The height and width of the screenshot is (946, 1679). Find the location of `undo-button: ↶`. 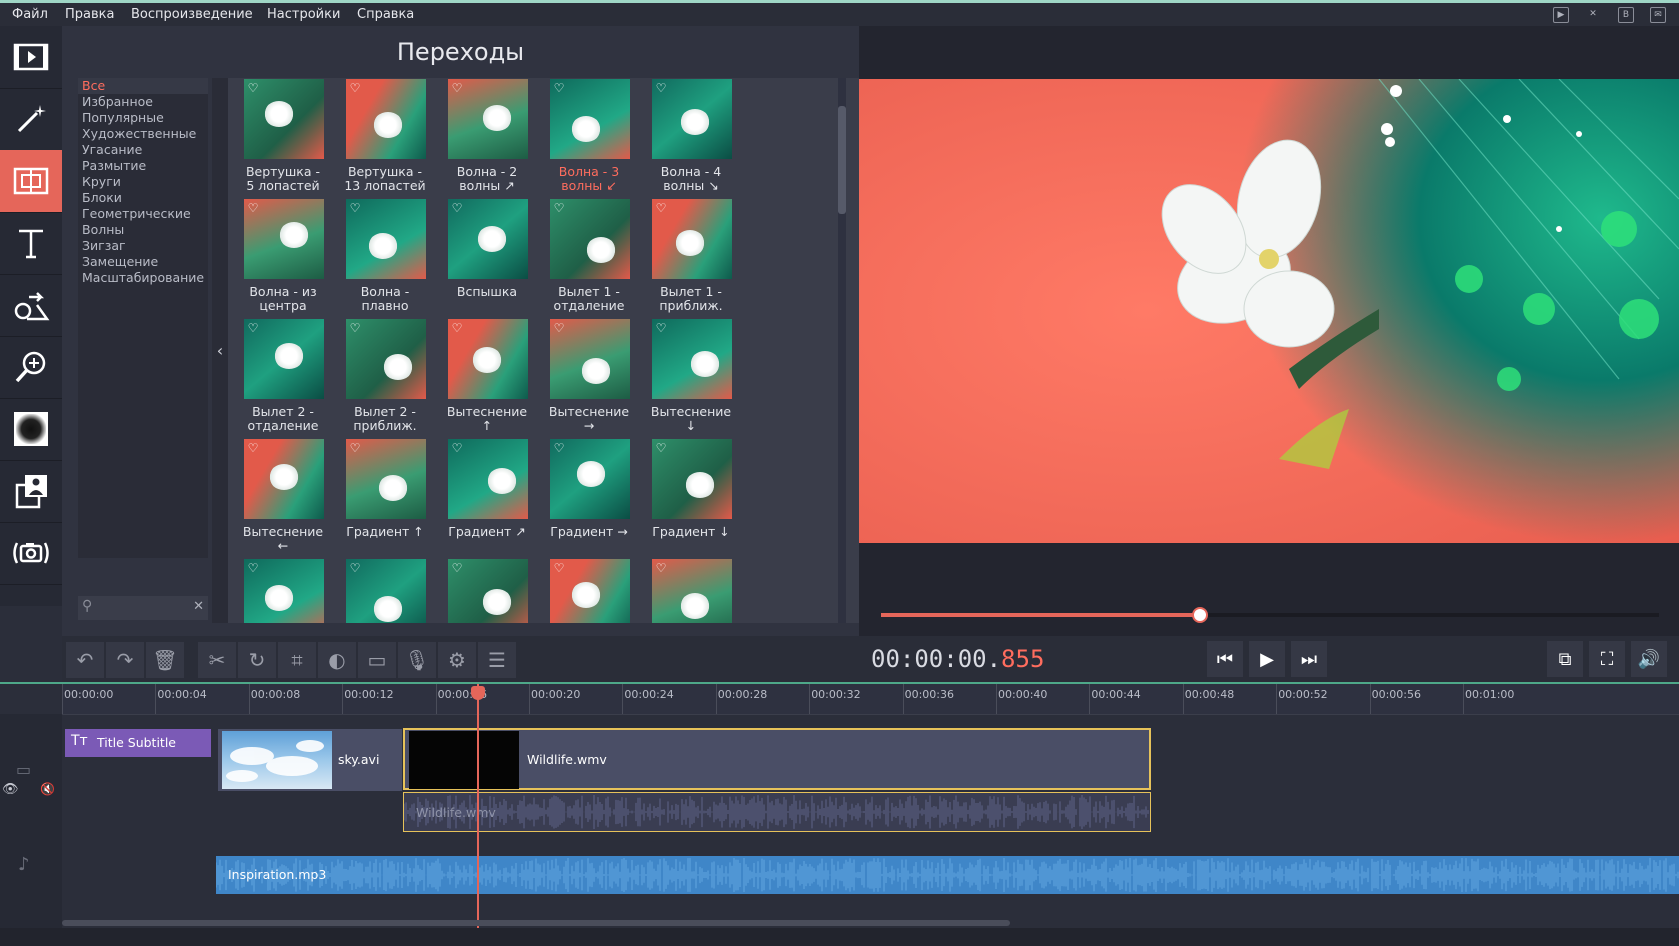

undo-button: ↶ is located at coordinates (85, 660).